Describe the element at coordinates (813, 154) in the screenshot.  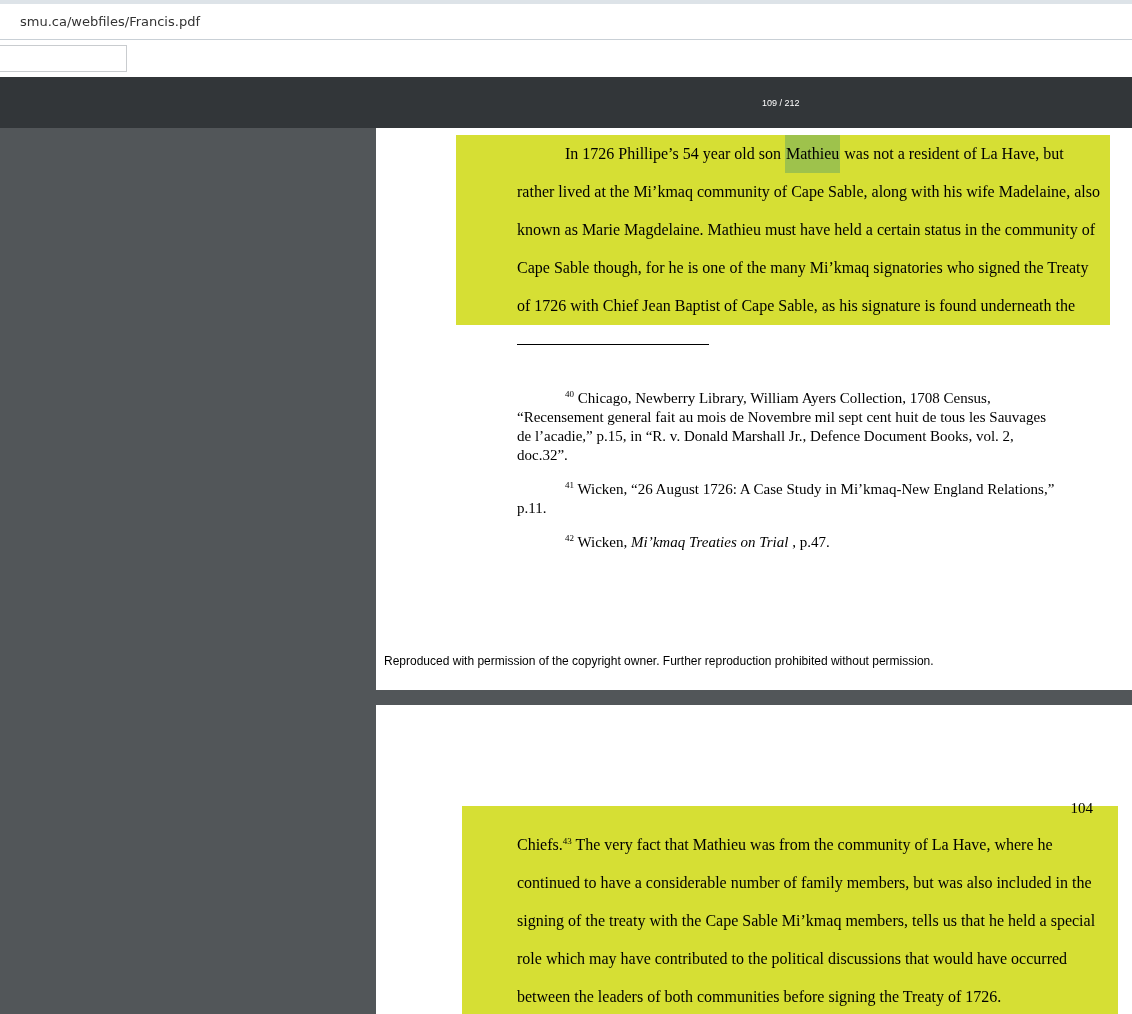
I see `search-match: Mathieu` at that location.